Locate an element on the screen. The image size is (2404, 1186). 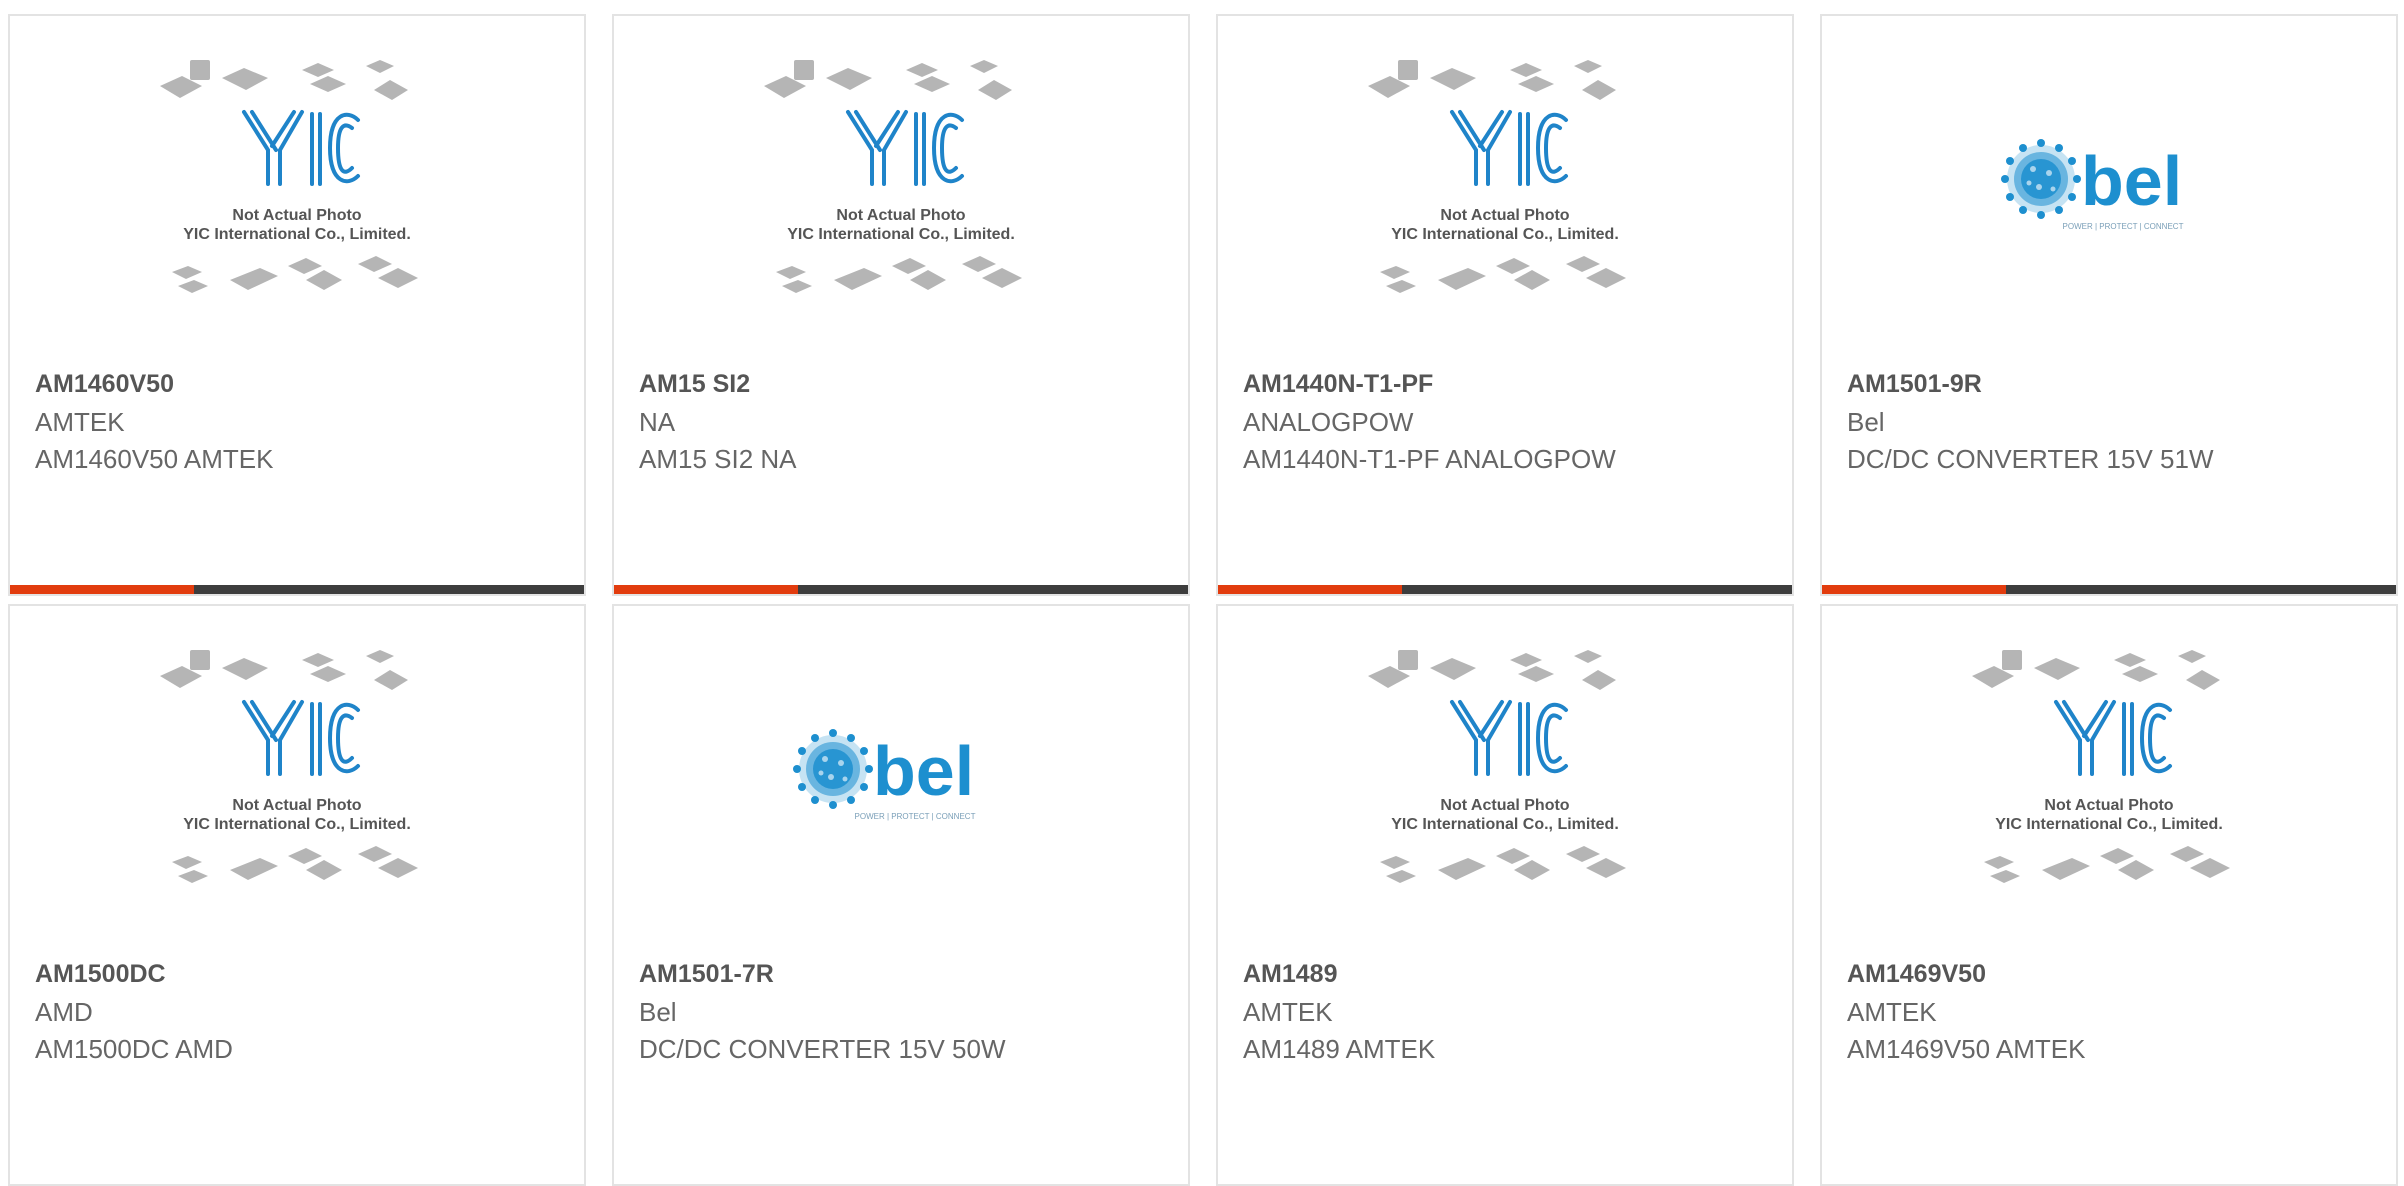
part-number: AM1500DC is located at coordinates (100, 974).